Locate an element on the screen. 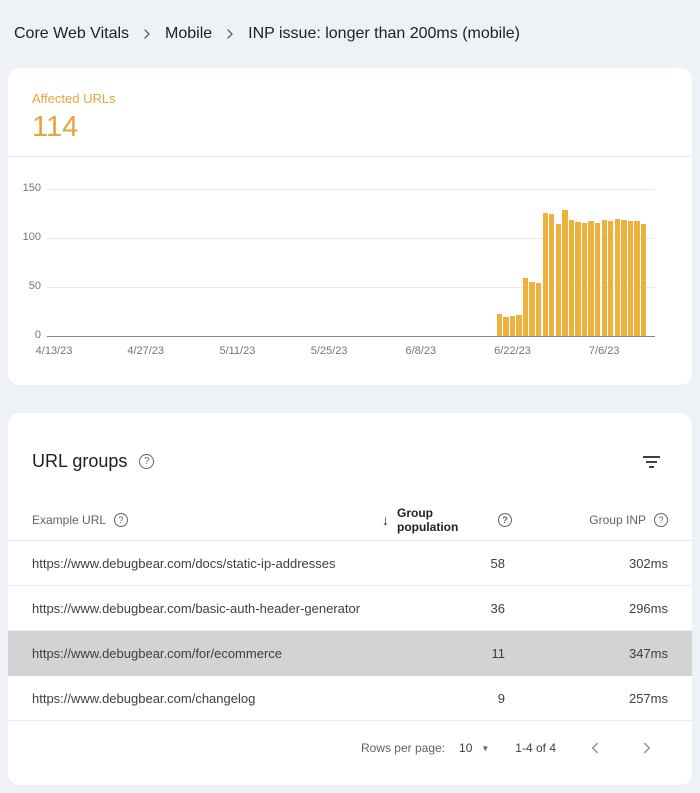  pagination-range: 1-4 of 4 is located at coordinates (535, 748).